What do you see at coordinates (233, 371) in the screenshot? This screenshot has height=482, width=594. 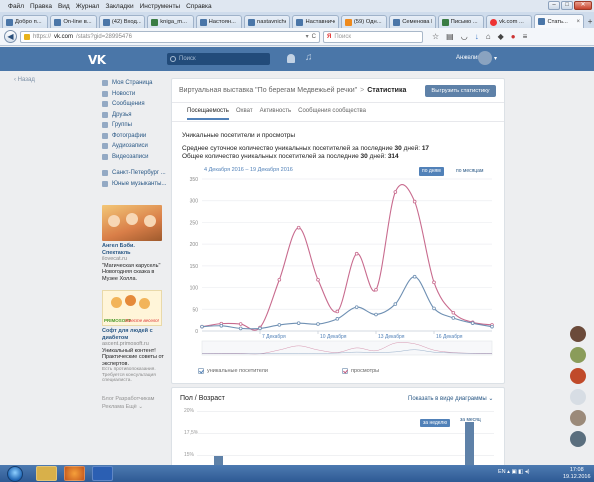 I see `legend-visitors: уникальные посетители` at bounding box center [233, 371].